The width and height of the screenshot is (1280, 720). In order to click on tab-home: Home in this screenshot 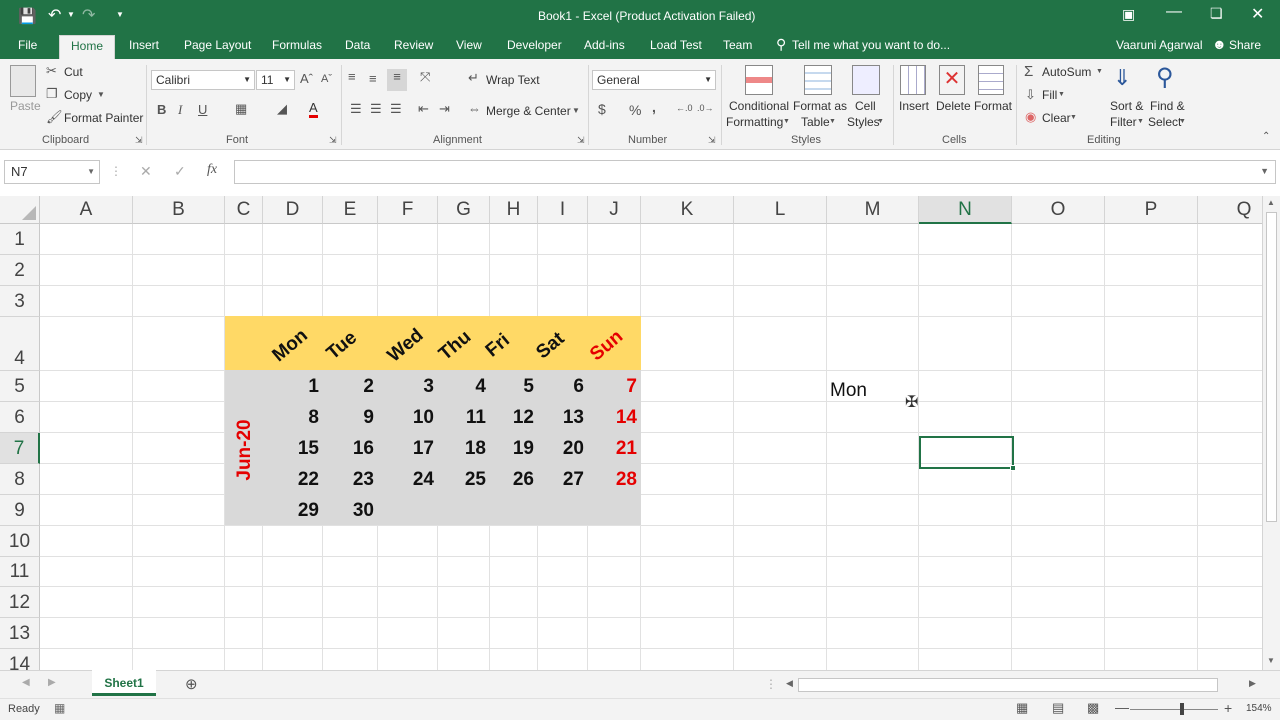, I will do `click(87, 47)`.